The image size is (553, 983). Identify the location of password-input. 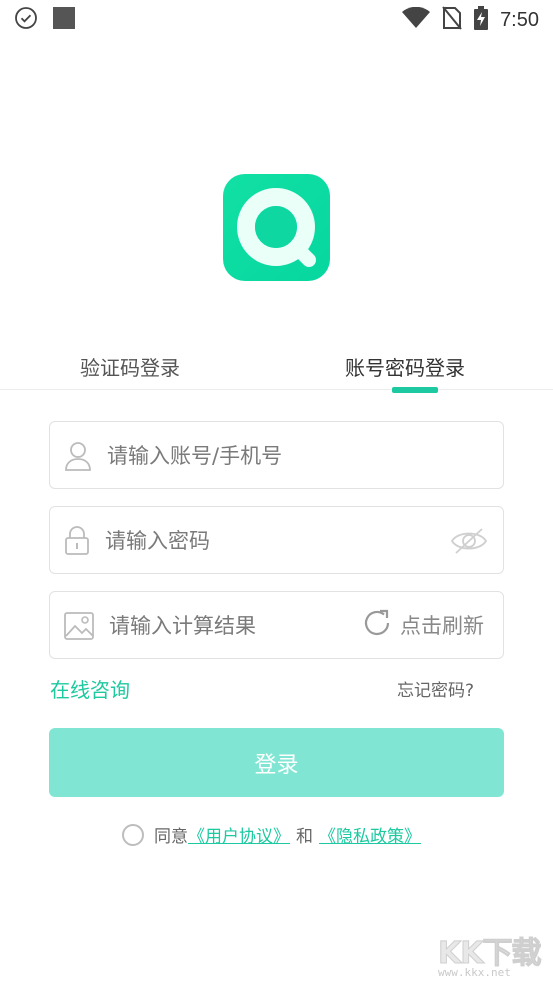
(275, 541).